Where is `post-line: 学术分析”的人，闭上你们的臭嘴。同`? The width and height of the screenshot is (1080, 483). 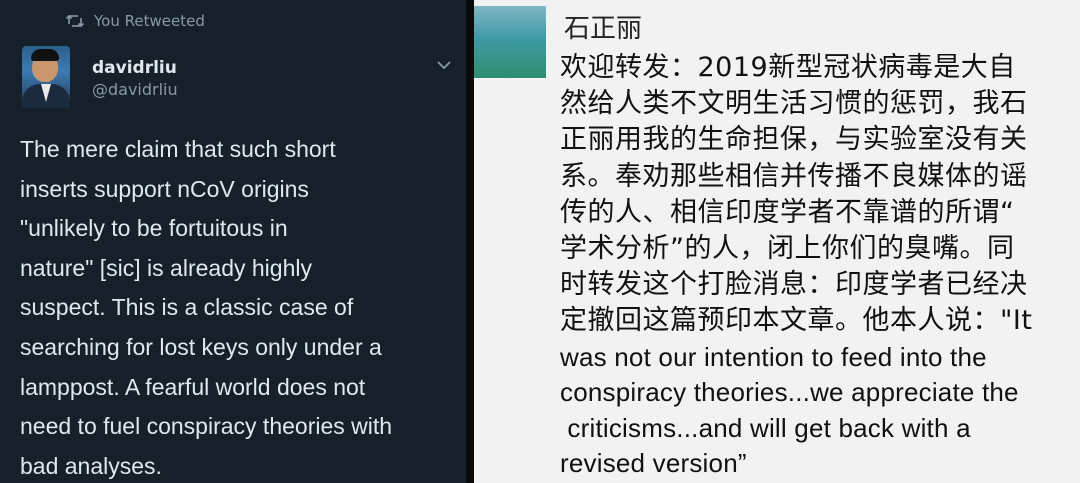 post-line: 学术分析”的人，闭上你们的臭嘴。同 is located at coordinates (787, 249).